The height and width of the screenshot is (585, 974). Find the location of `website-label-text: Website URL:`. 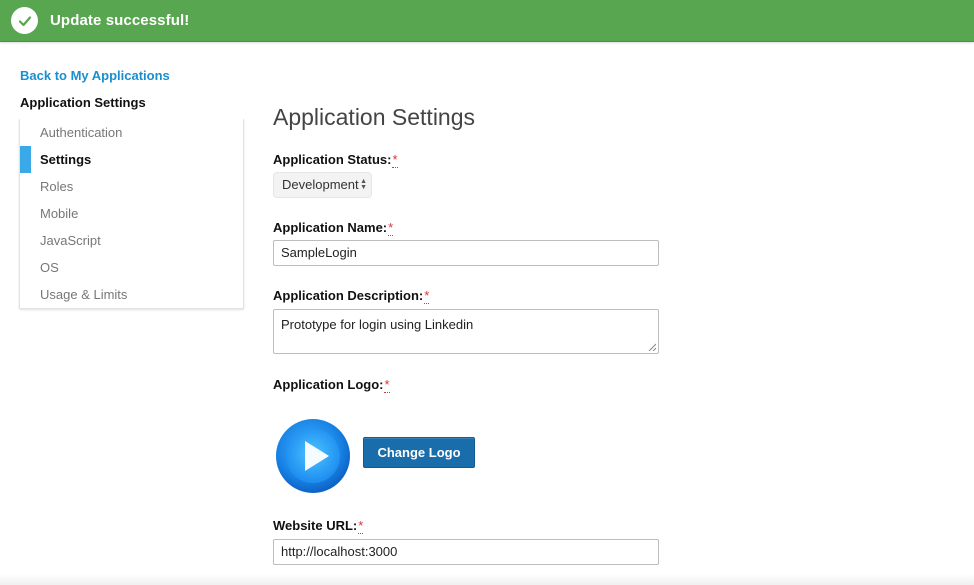

website-label-text: Website URL: is located at coordinates (315, 525).